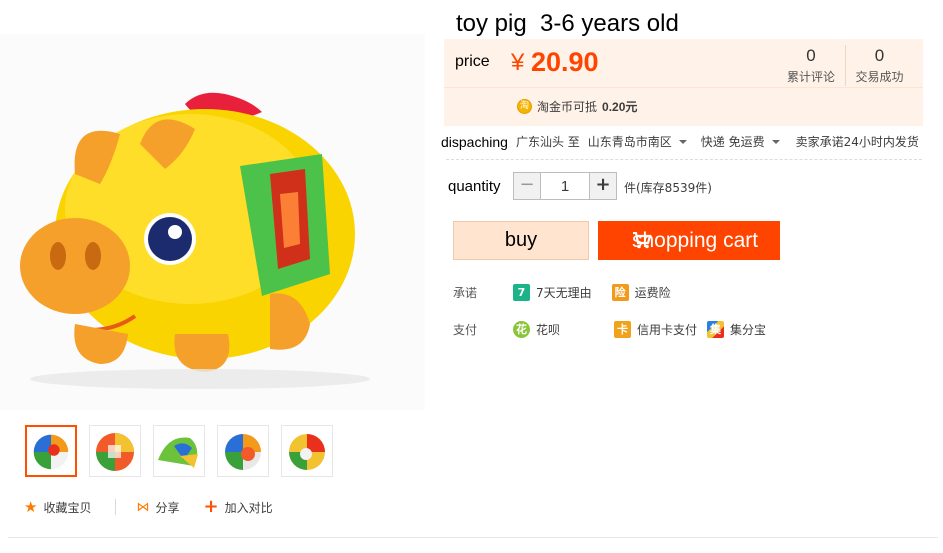 The image size is (943, 553). Describe the element at coordinates (879, 65) in the screenshot. I see `deal-count: 0 交易成功` at that location.